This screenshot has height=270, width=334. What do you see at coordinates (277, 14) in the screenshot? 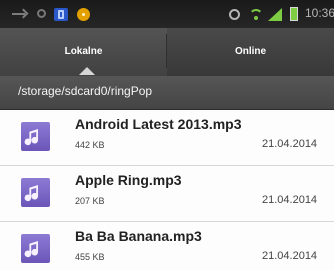
I see `signal-icon` at bounding box center [277, 14].